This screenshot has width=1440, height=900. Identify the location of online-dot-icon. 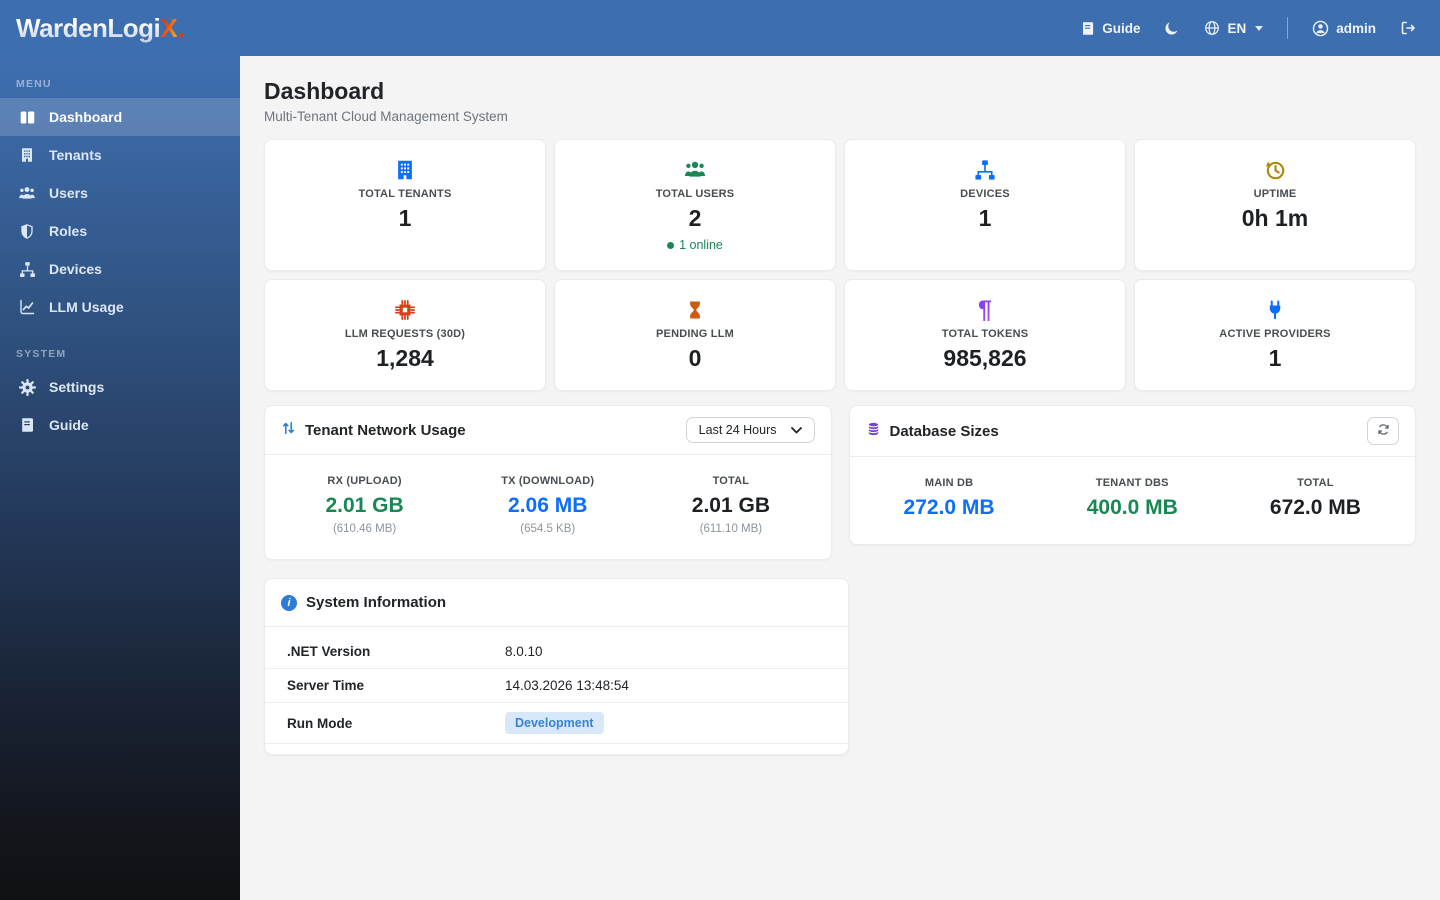
(671, 245).